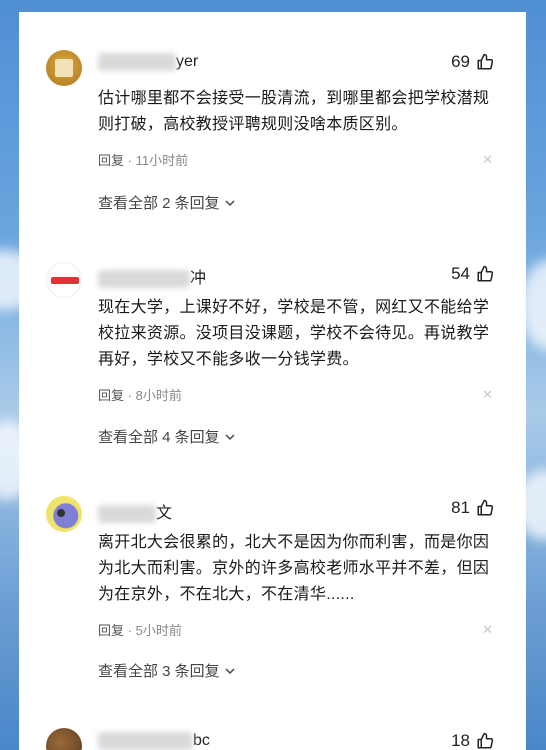  I want to click on timestamp: 8小时前, so click(158, 395).